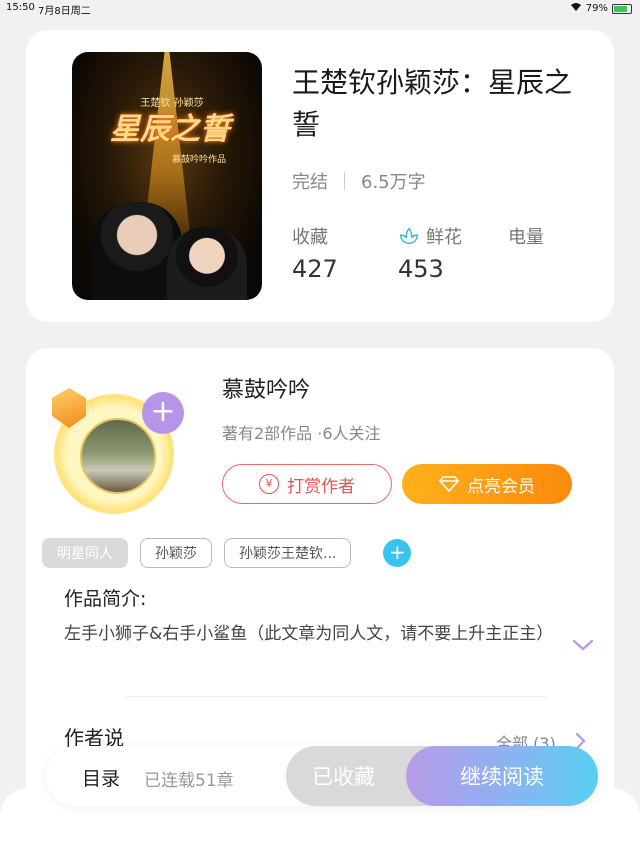 This screenshot has width=640, height=853. I want to click on chevron-down-icon, so click(583, 645).